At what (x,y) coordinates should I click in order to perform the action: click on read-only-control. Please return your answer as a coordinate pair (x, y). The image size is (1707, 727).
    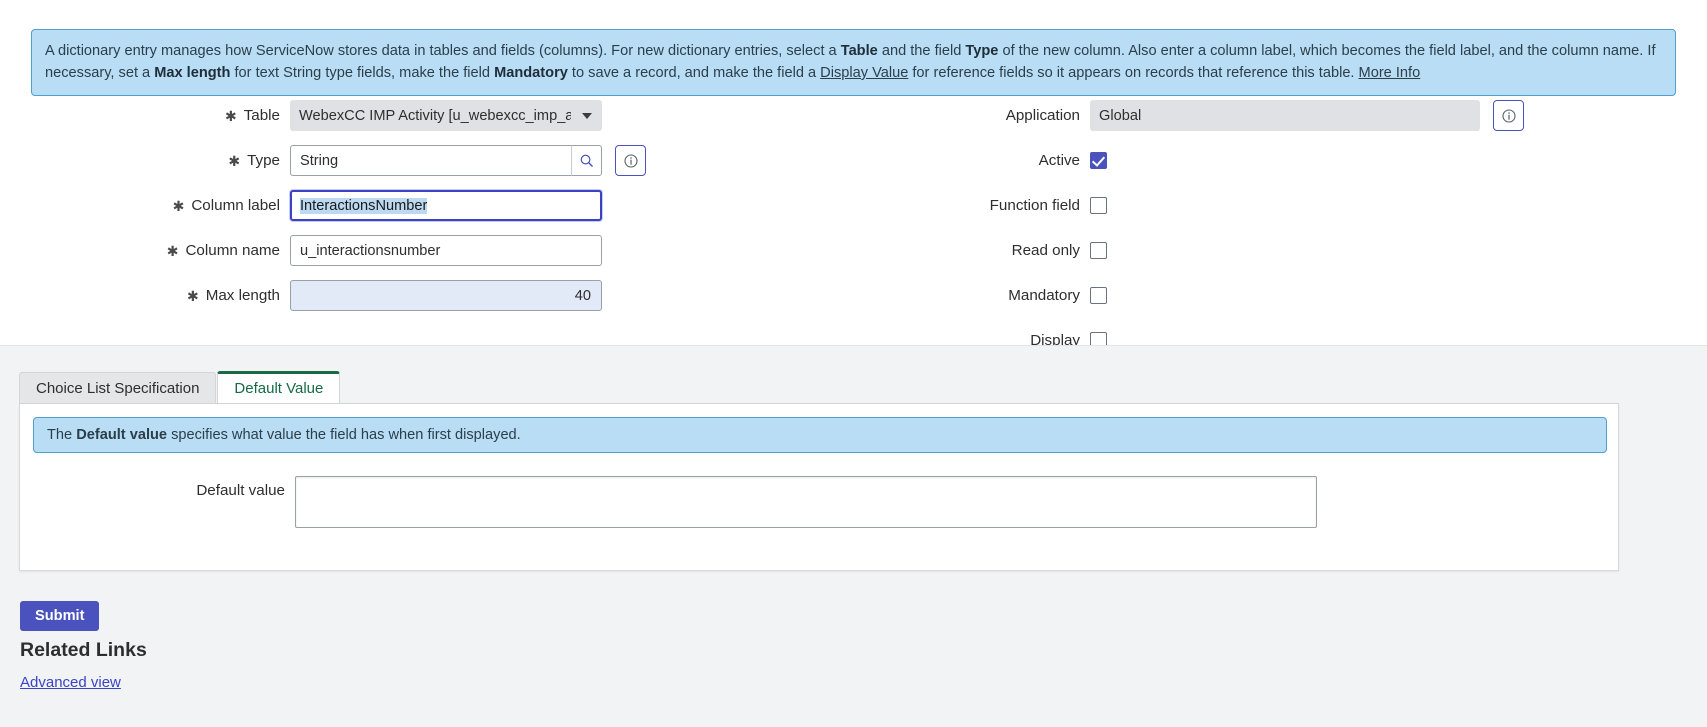
    Looking at the image, I should click on (1098, 250).